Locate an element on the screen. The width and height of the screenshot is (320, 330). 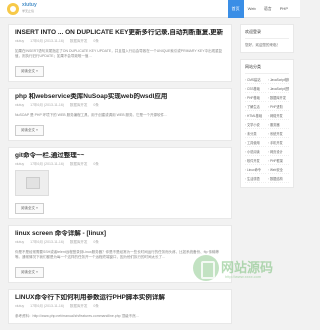
category-link: 系统开发 is located at coordinates (278, 134).